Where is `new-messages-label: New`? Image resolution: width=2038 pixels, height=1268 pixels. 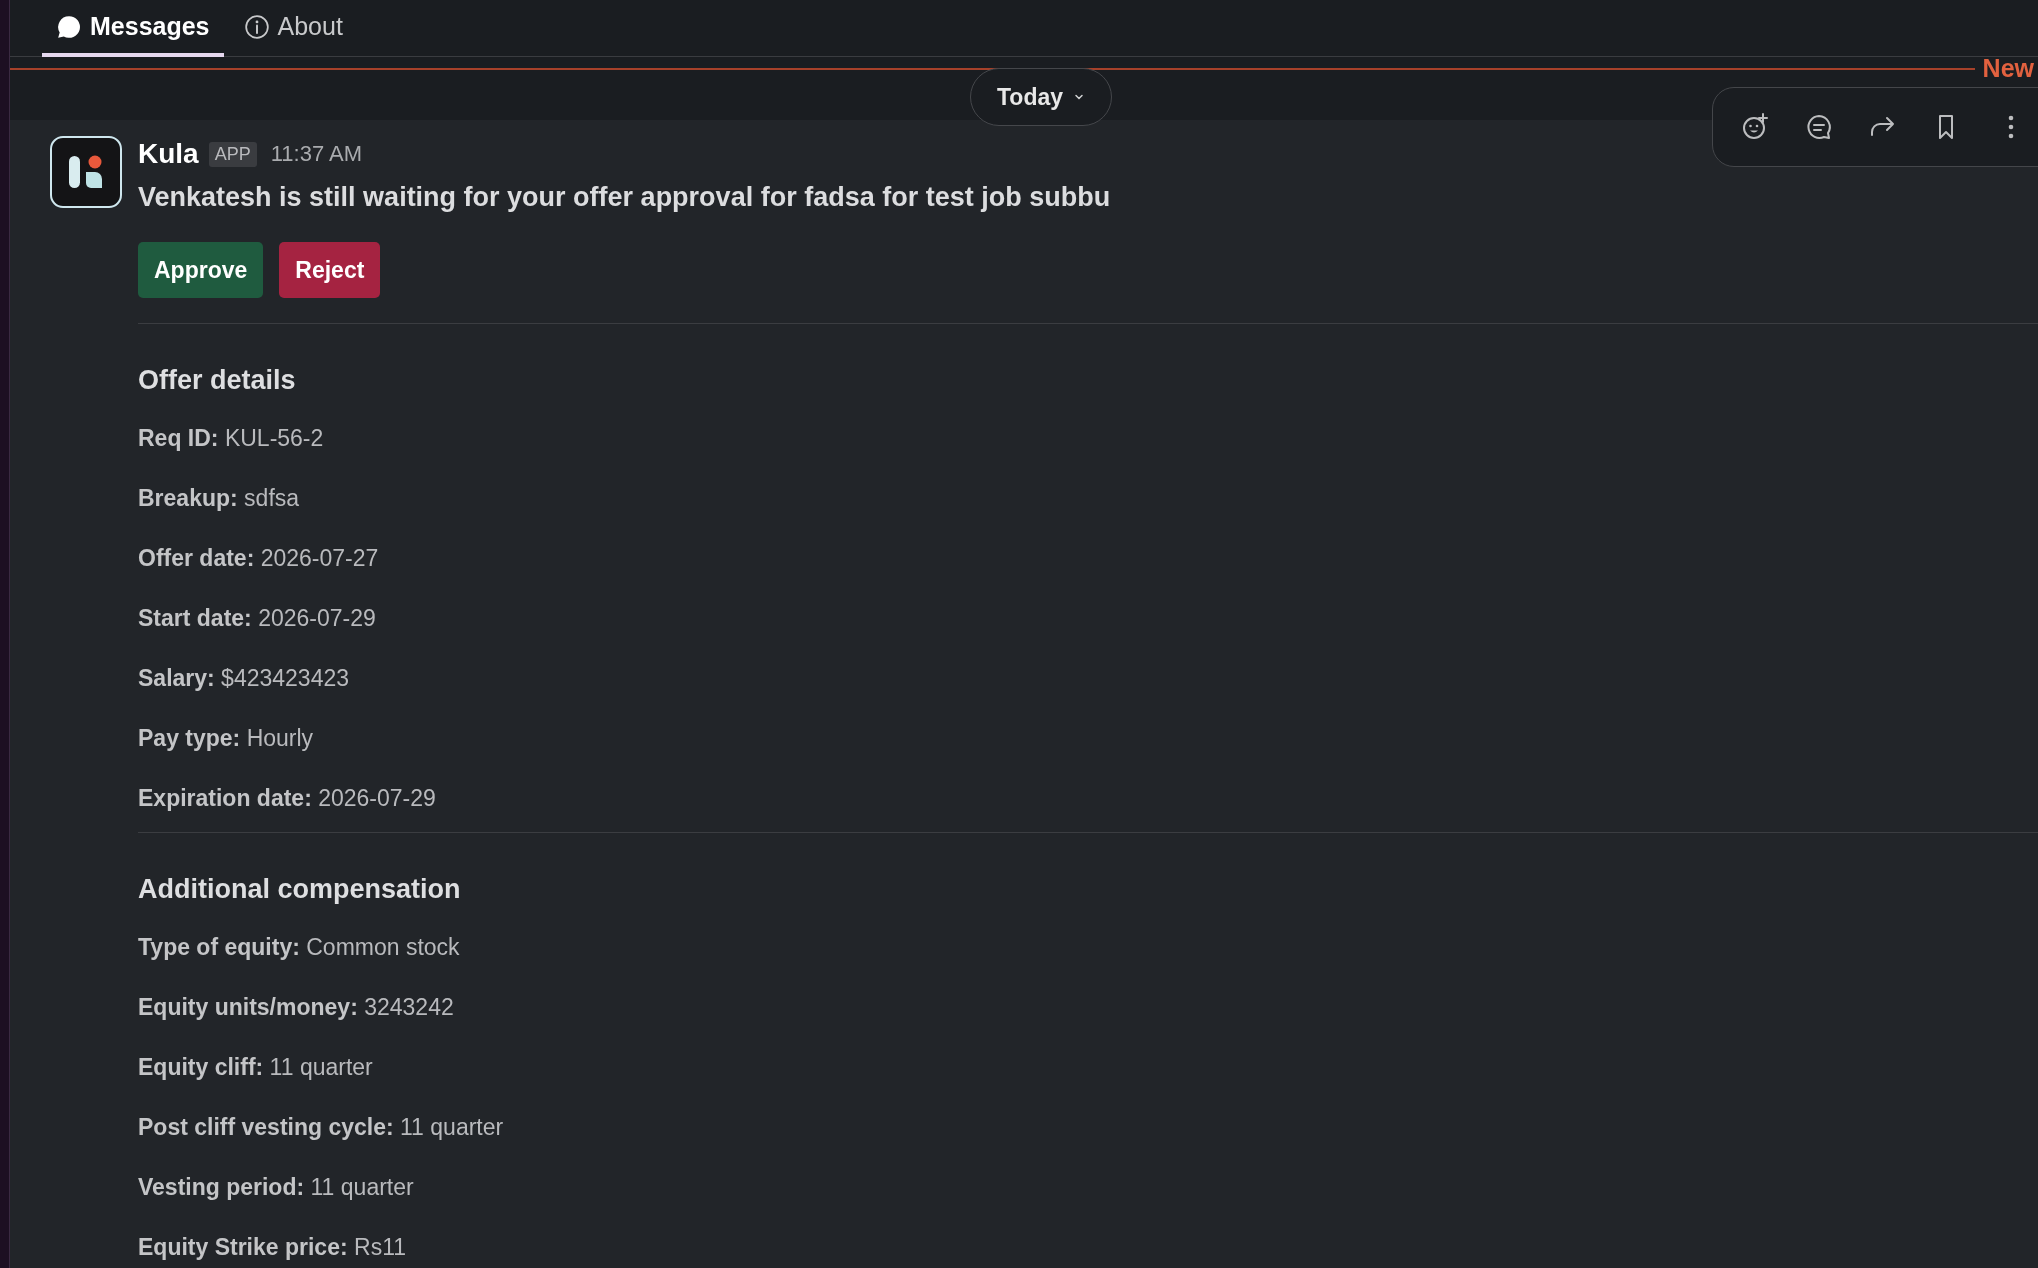
new-messages-label: New is located at coordinates (2008, 68).